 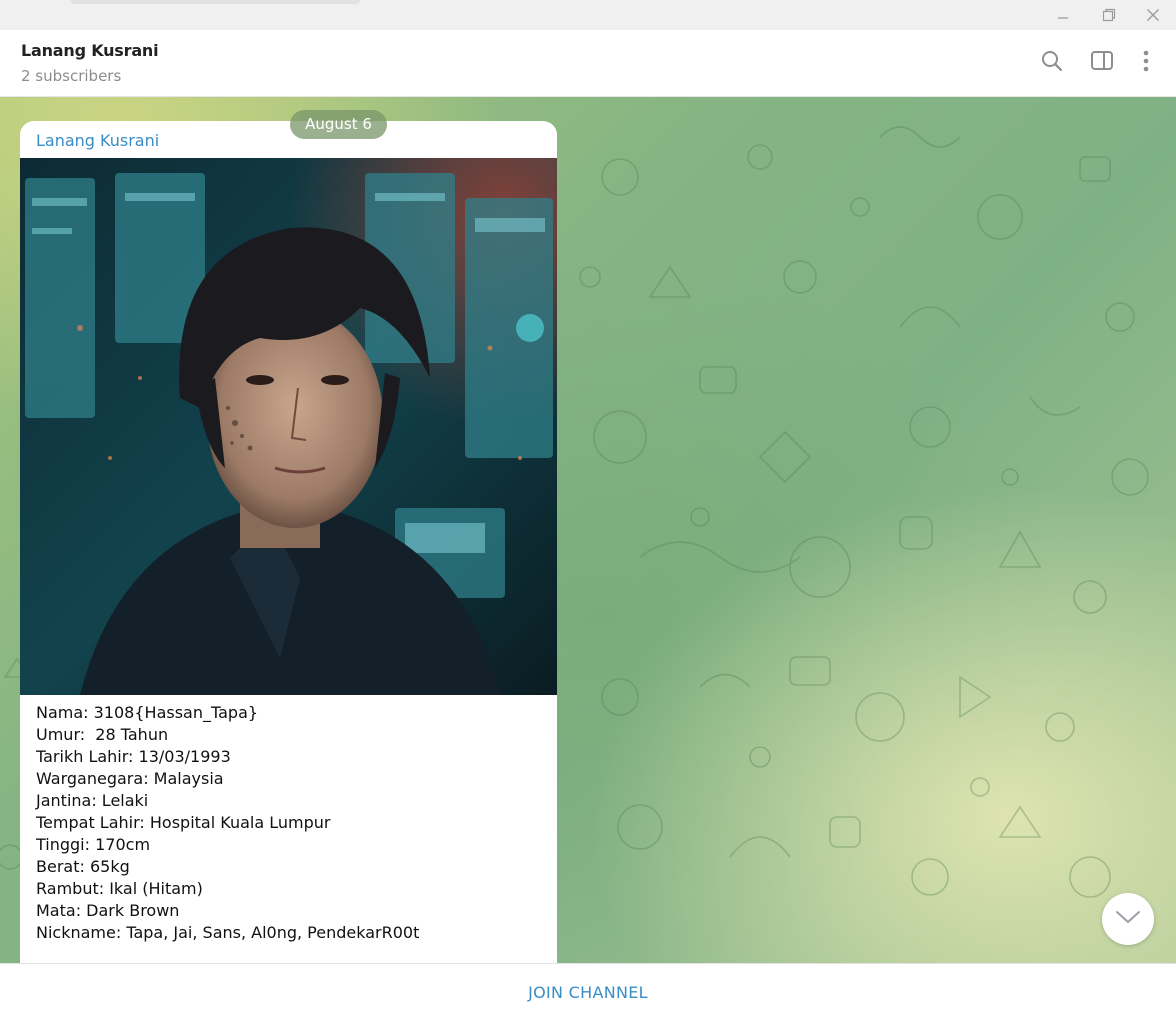 I want to click on toggle-sidebar-button, so click(x=1102, y=63).